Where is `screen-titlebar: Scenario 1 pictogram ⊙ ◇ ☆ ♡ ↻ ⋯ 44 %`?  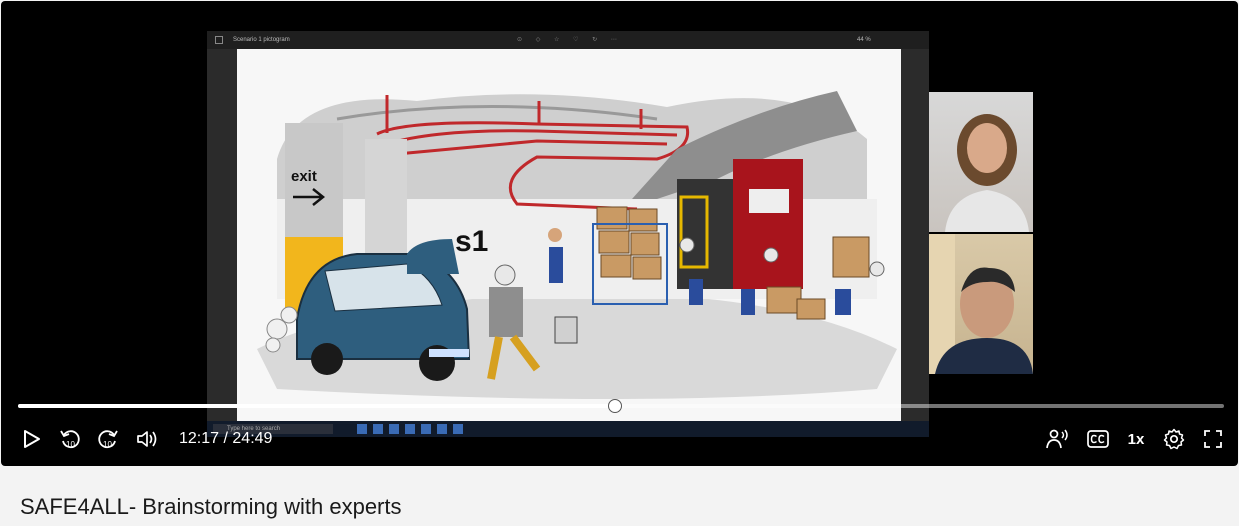
screen-titlebar: Scenario 1 pictogram ⊙ ◇ ☆ ♡ ↻ ⋯ 44 % is located at coordinates (568, 40).